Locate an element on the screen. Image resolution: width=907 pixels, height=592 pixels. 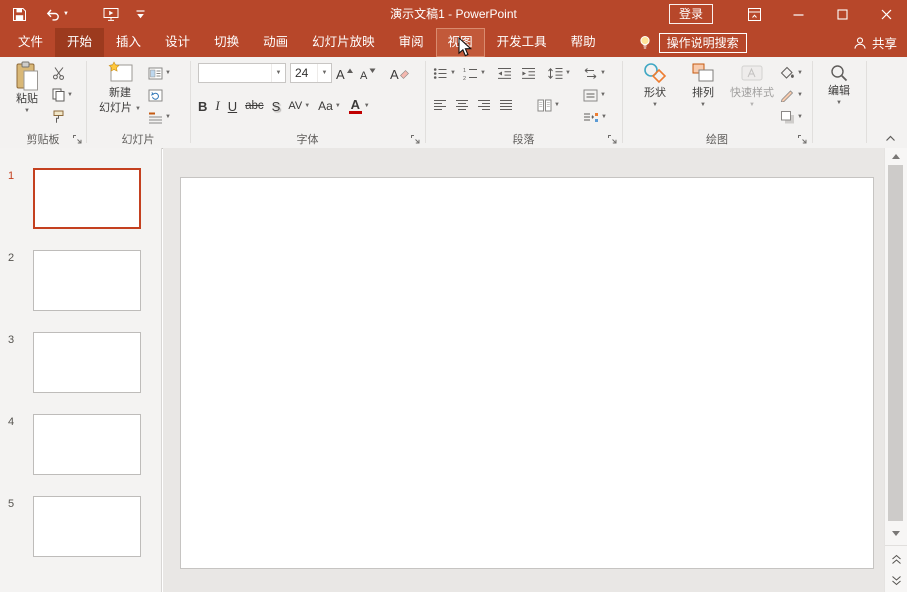
shape-outline-icon is located at coordinates (787, 95).